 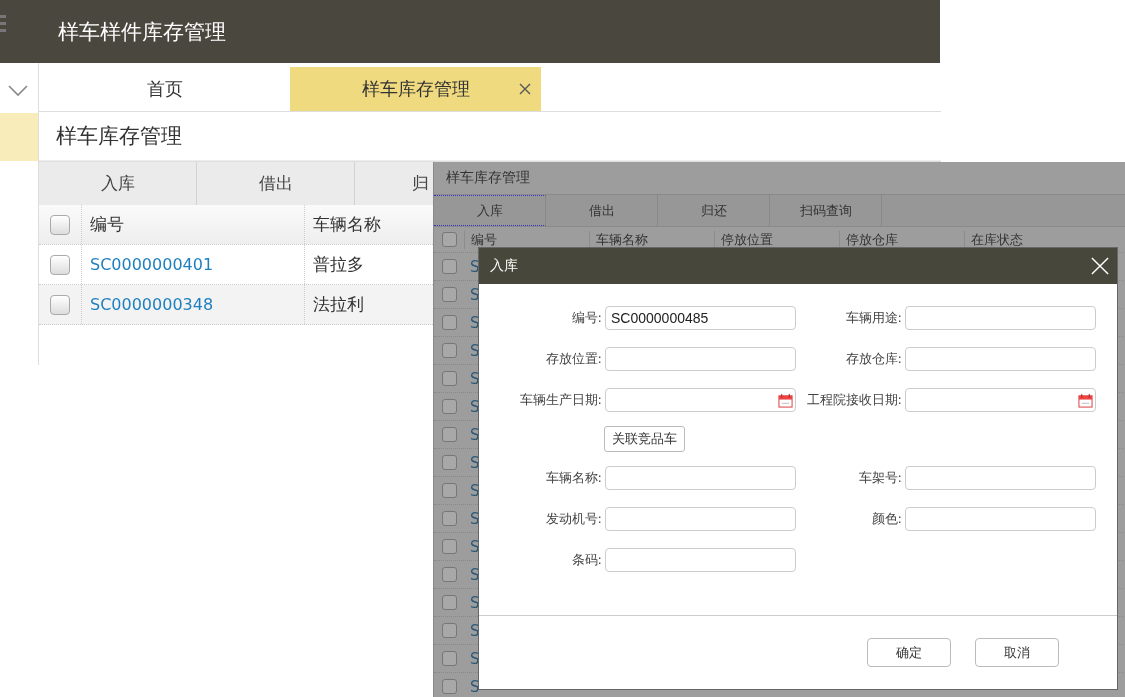 What do you see at coordinates (3, 22) in the screenshot?
I see `menu-icon` at bounding box center [3, 22].